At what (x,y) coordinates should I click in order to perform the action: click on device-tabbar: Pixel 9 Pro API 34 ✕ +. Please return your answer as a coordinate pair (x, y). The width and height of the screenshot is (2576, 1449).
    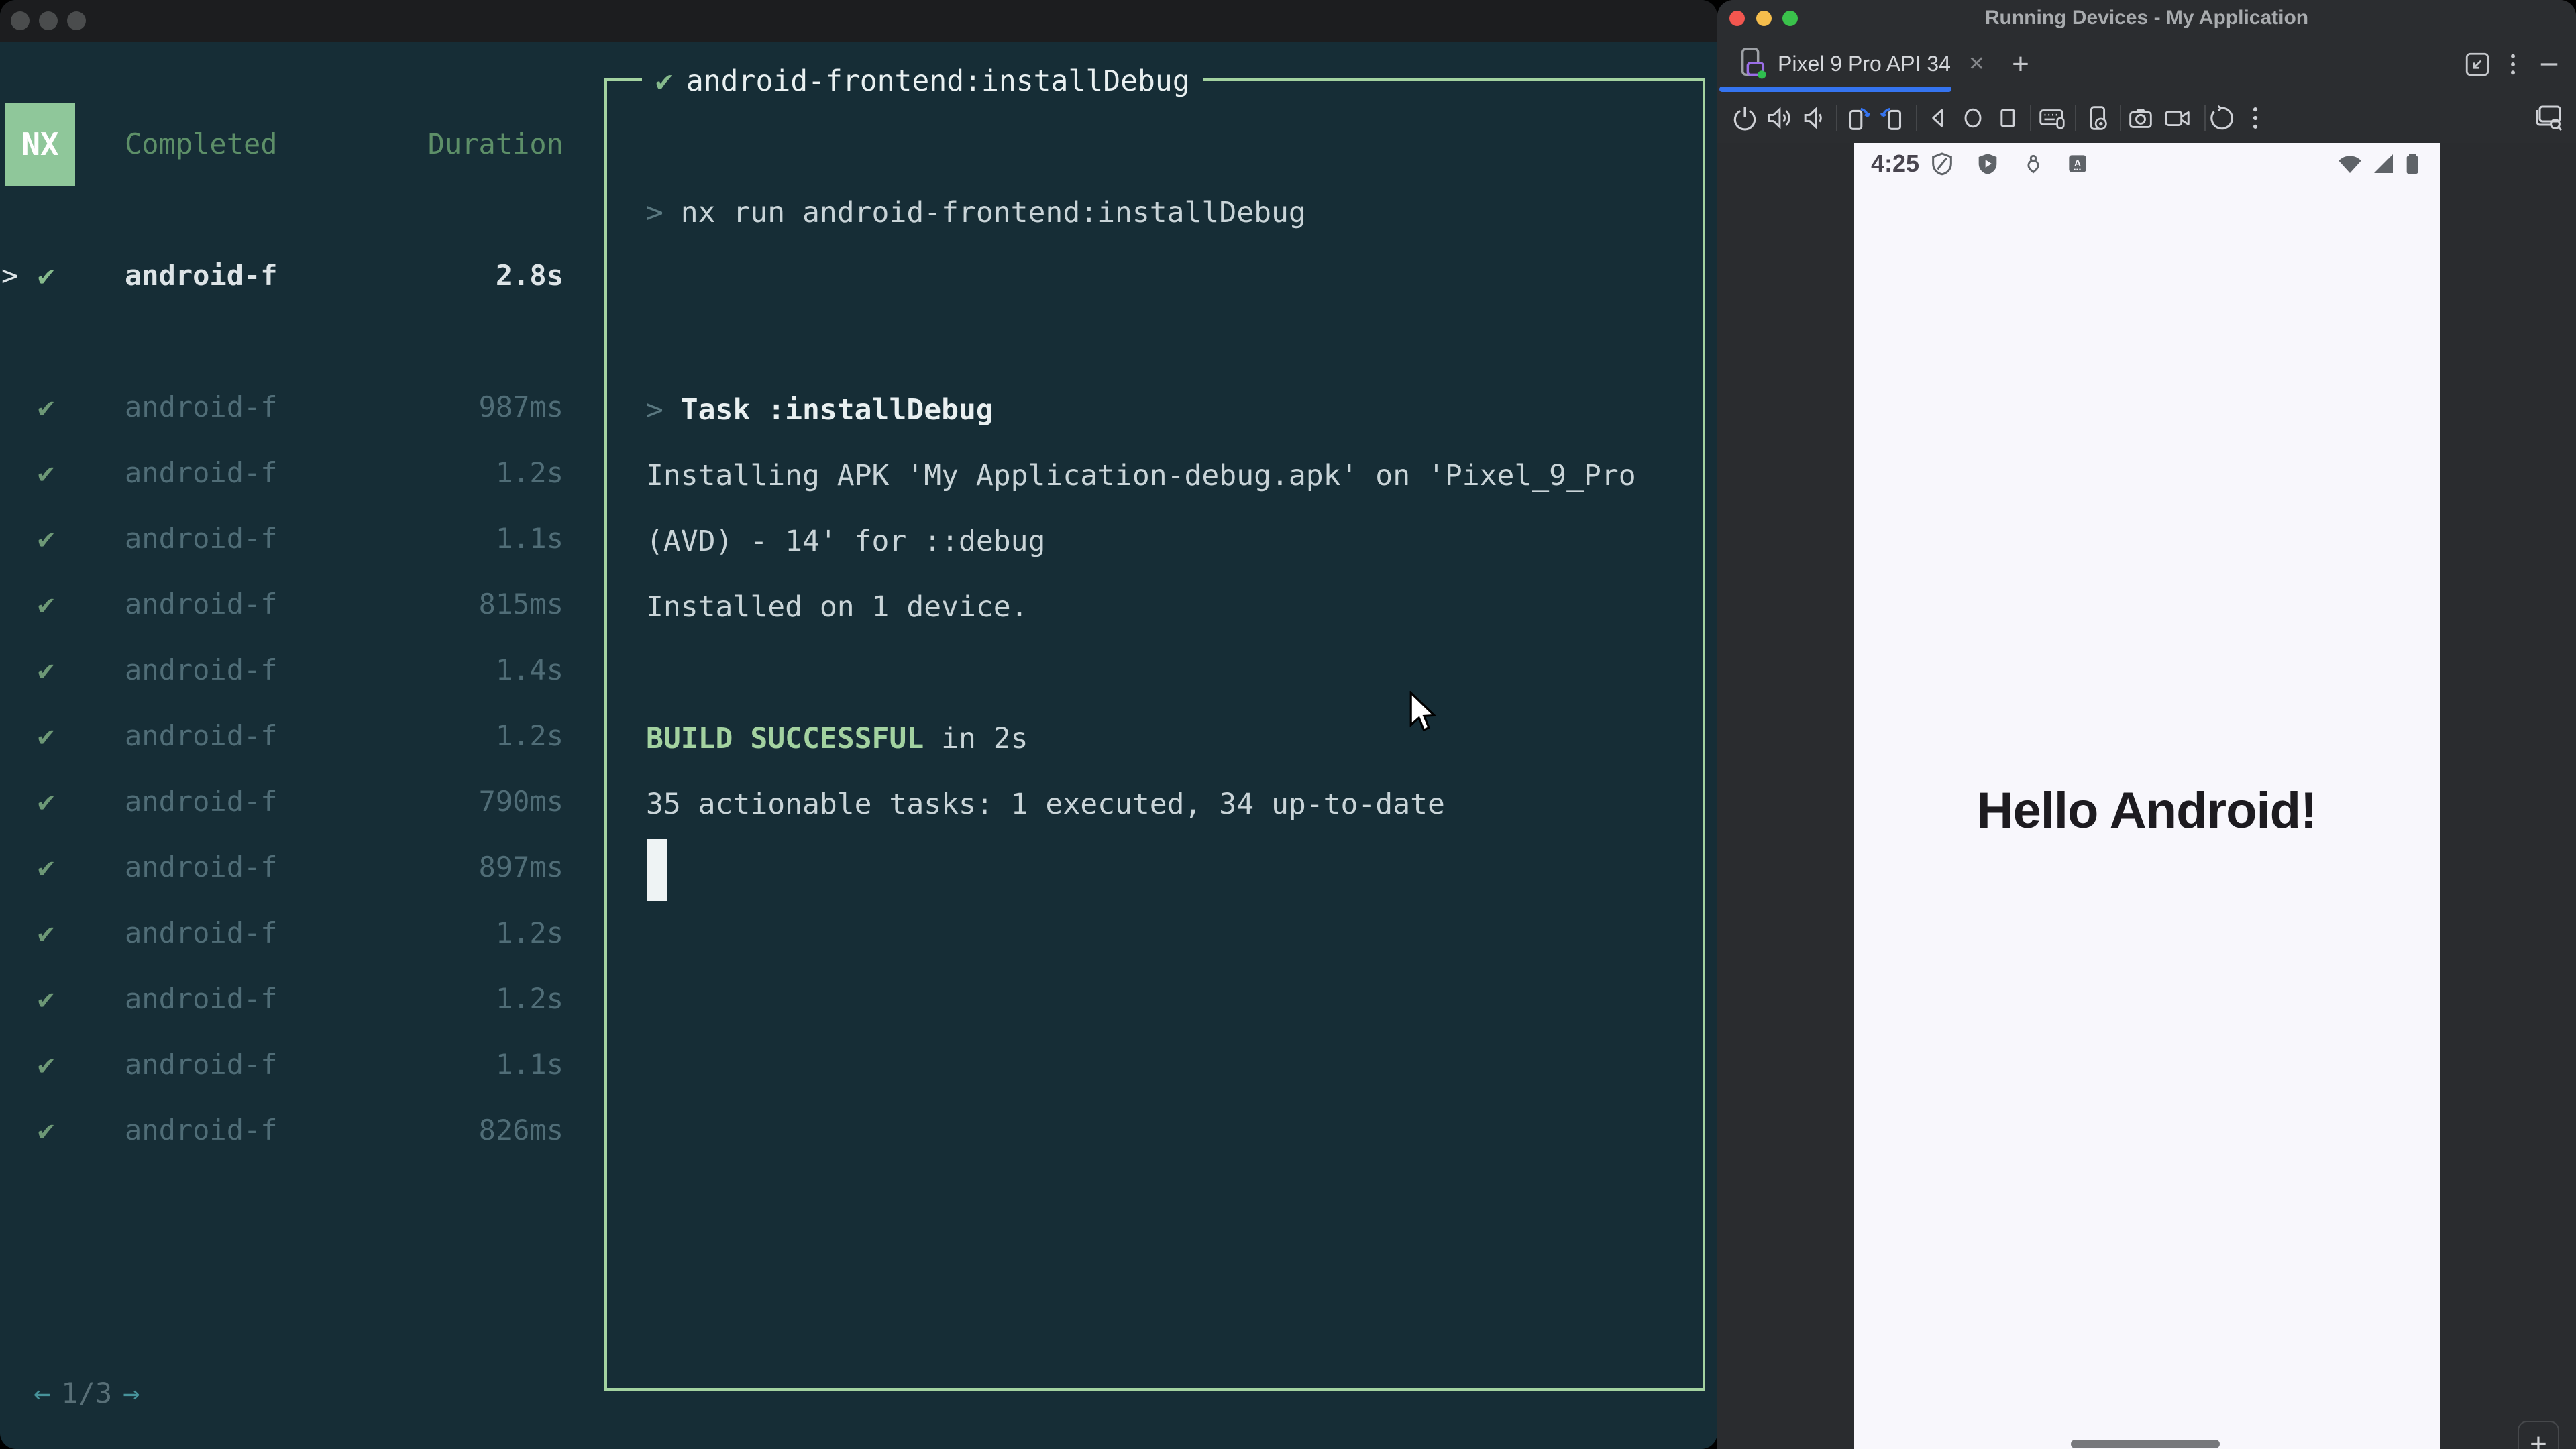
    Looking at the image, I should click on (2146, 65).